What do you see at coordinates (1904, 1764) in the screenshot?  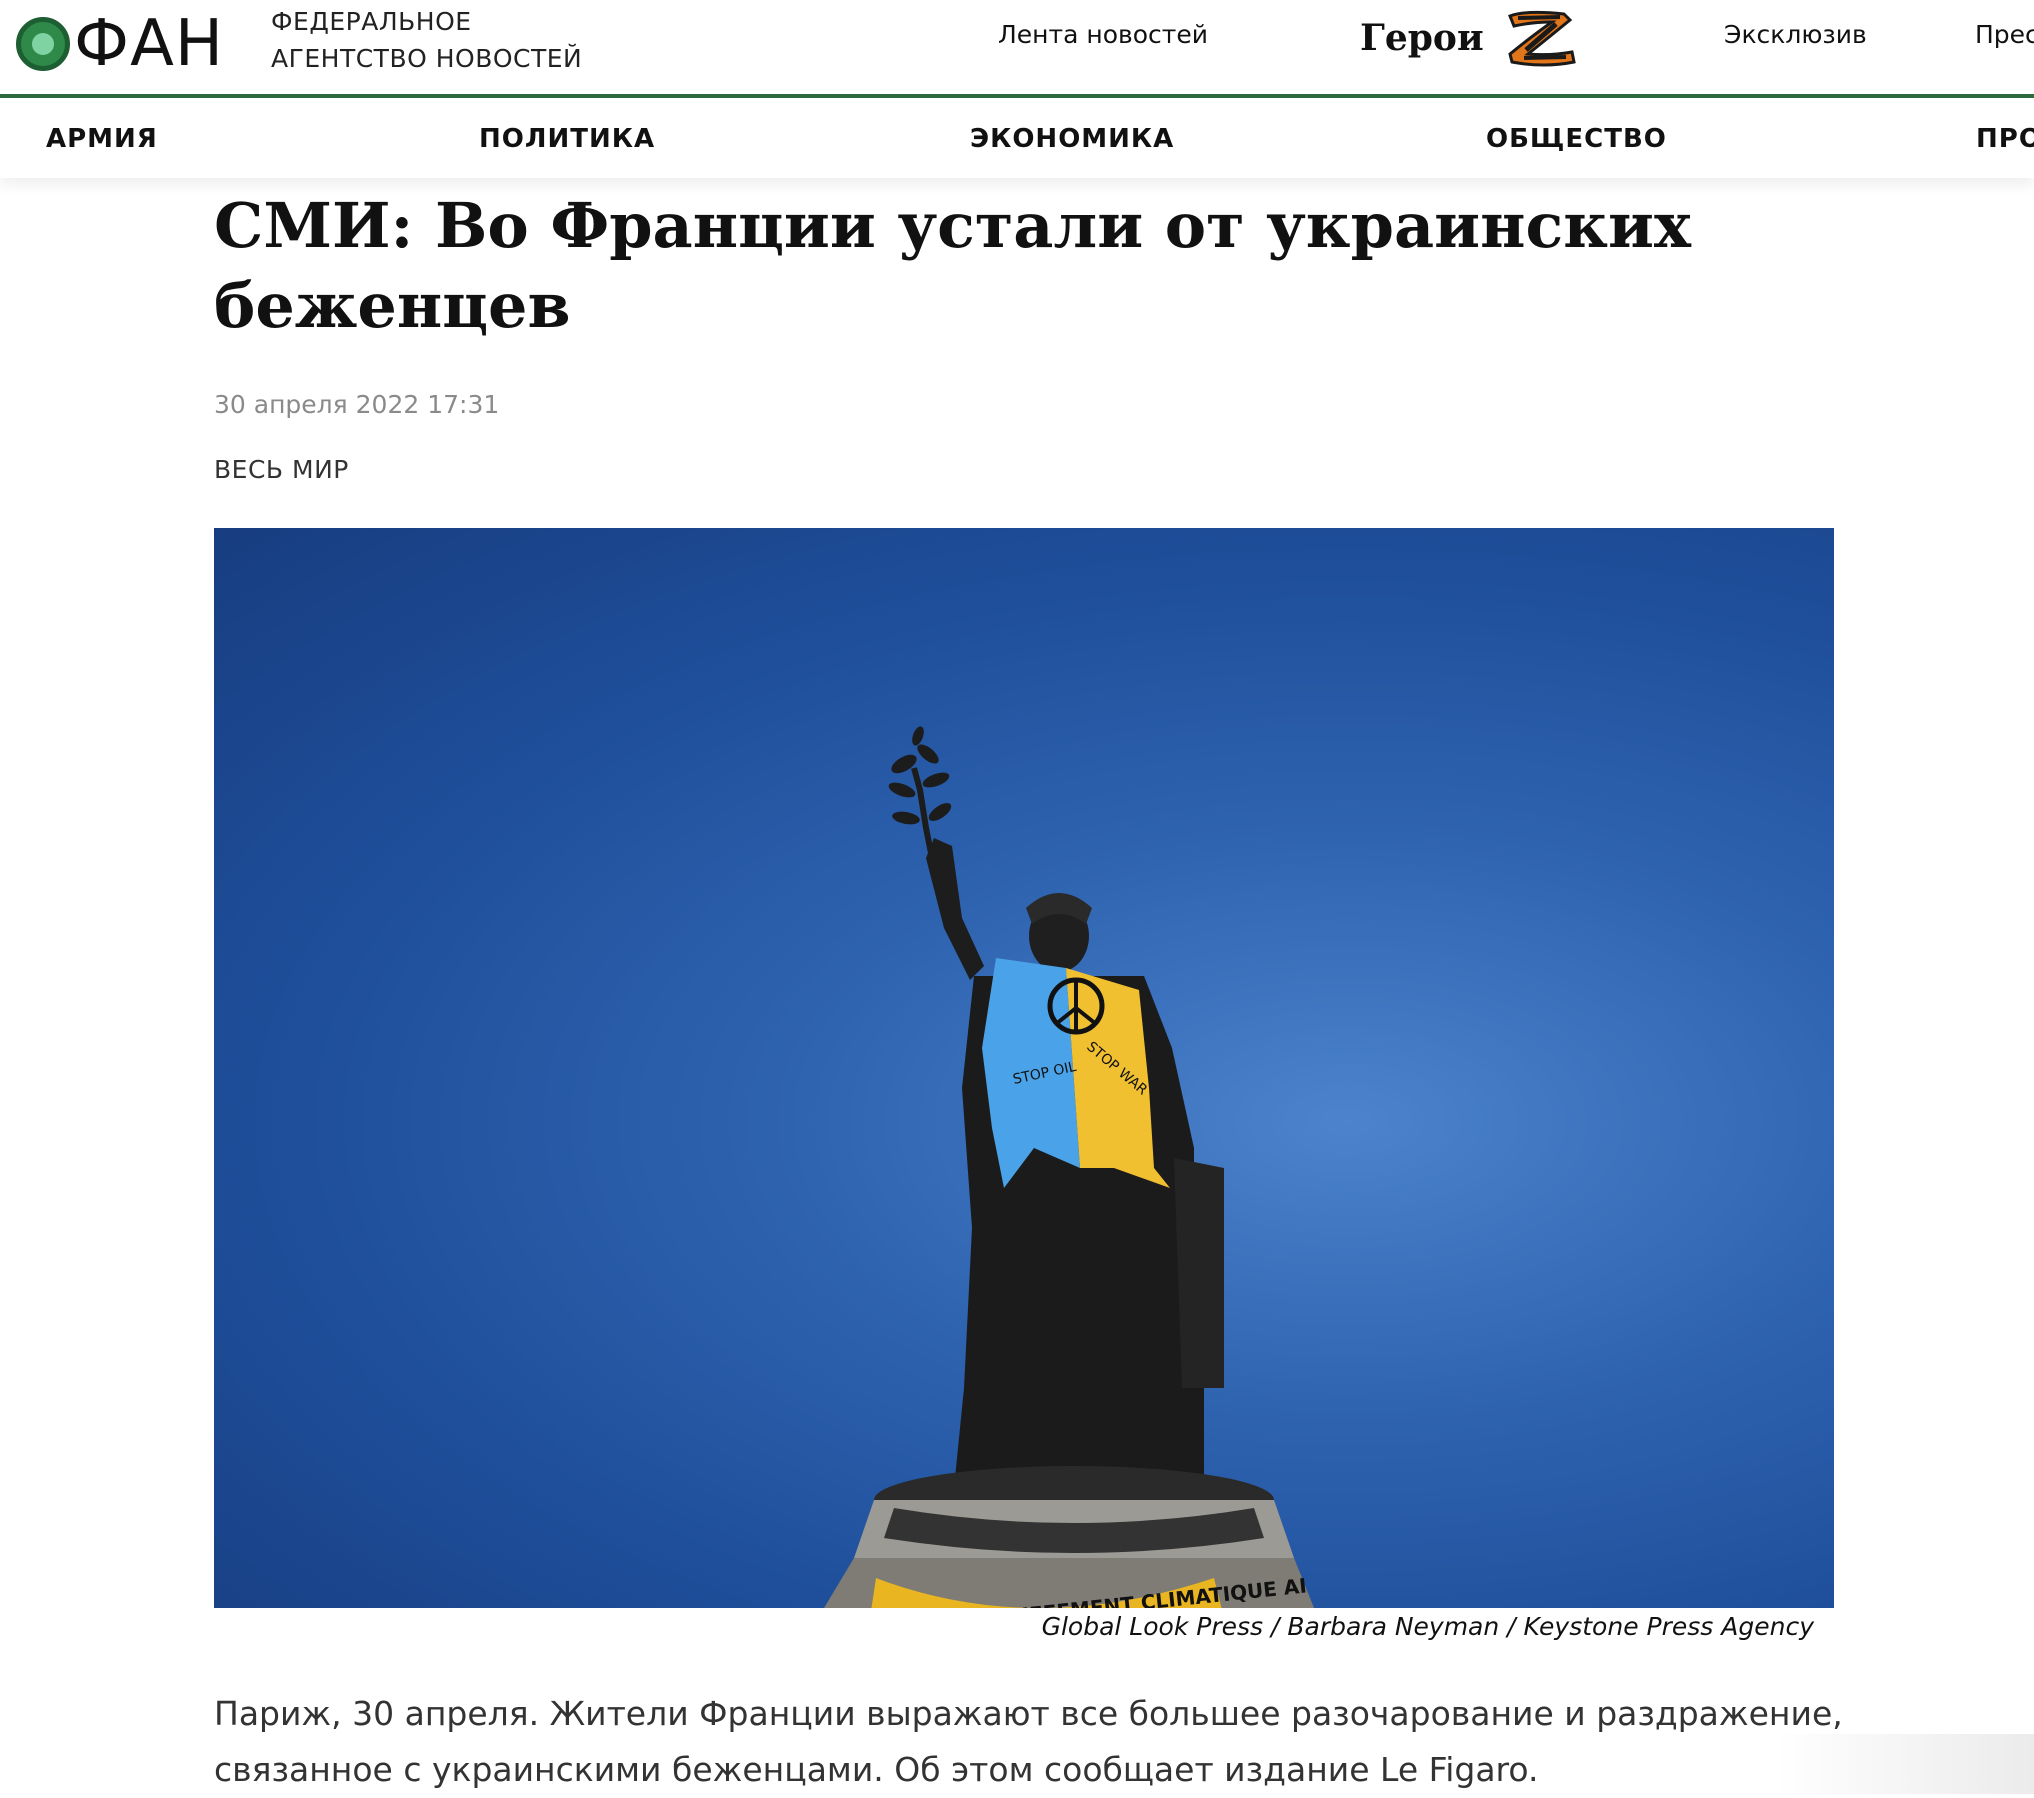 I see `scroll-fade` at bounding box center [1904, 1764].